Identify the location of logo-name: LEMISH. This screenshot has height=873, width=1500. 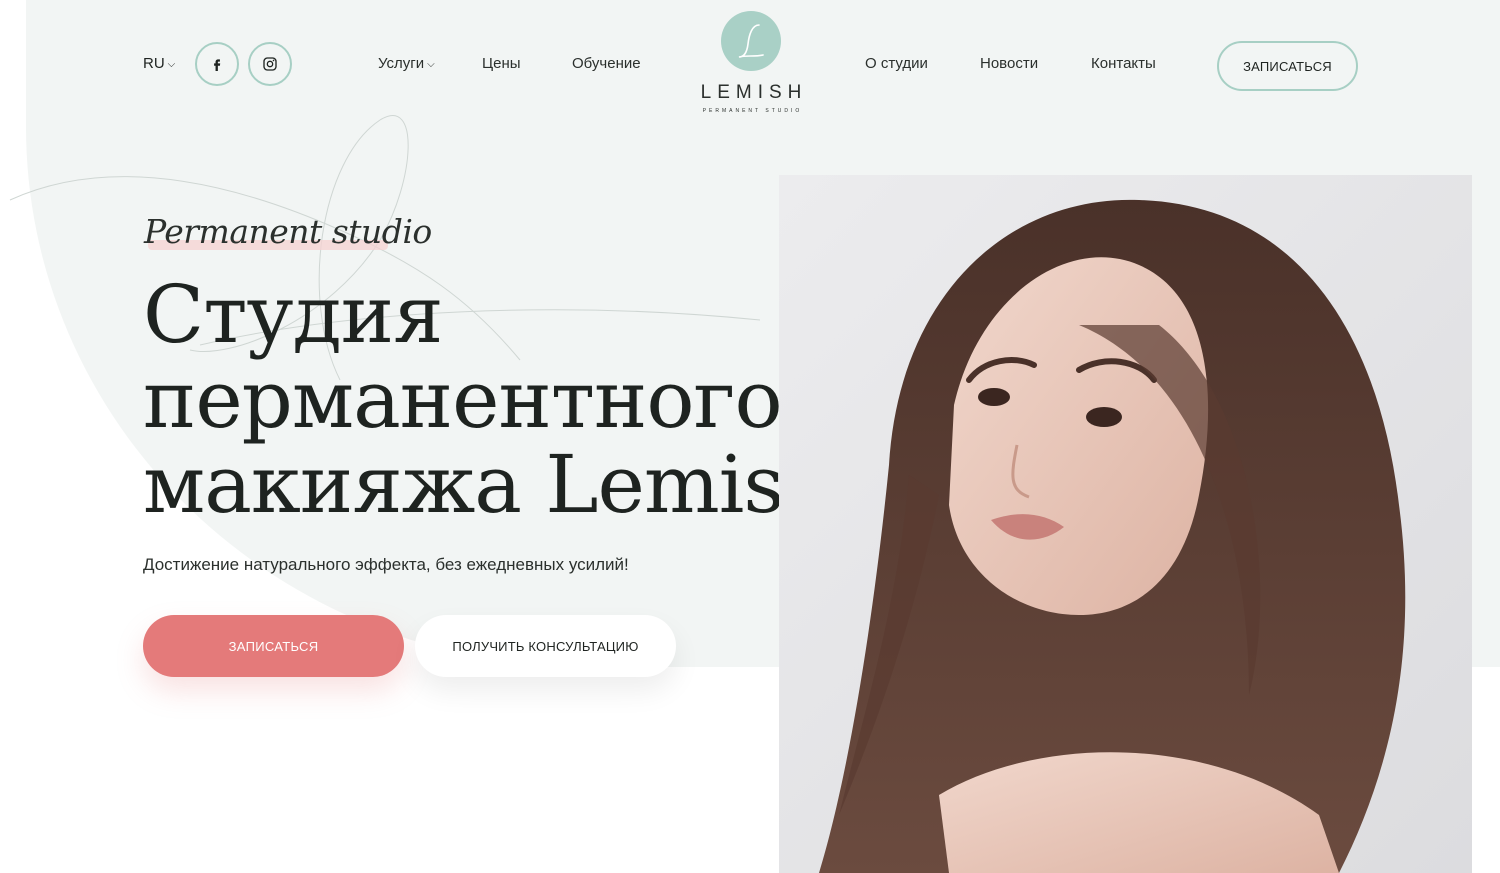
(754, 92).